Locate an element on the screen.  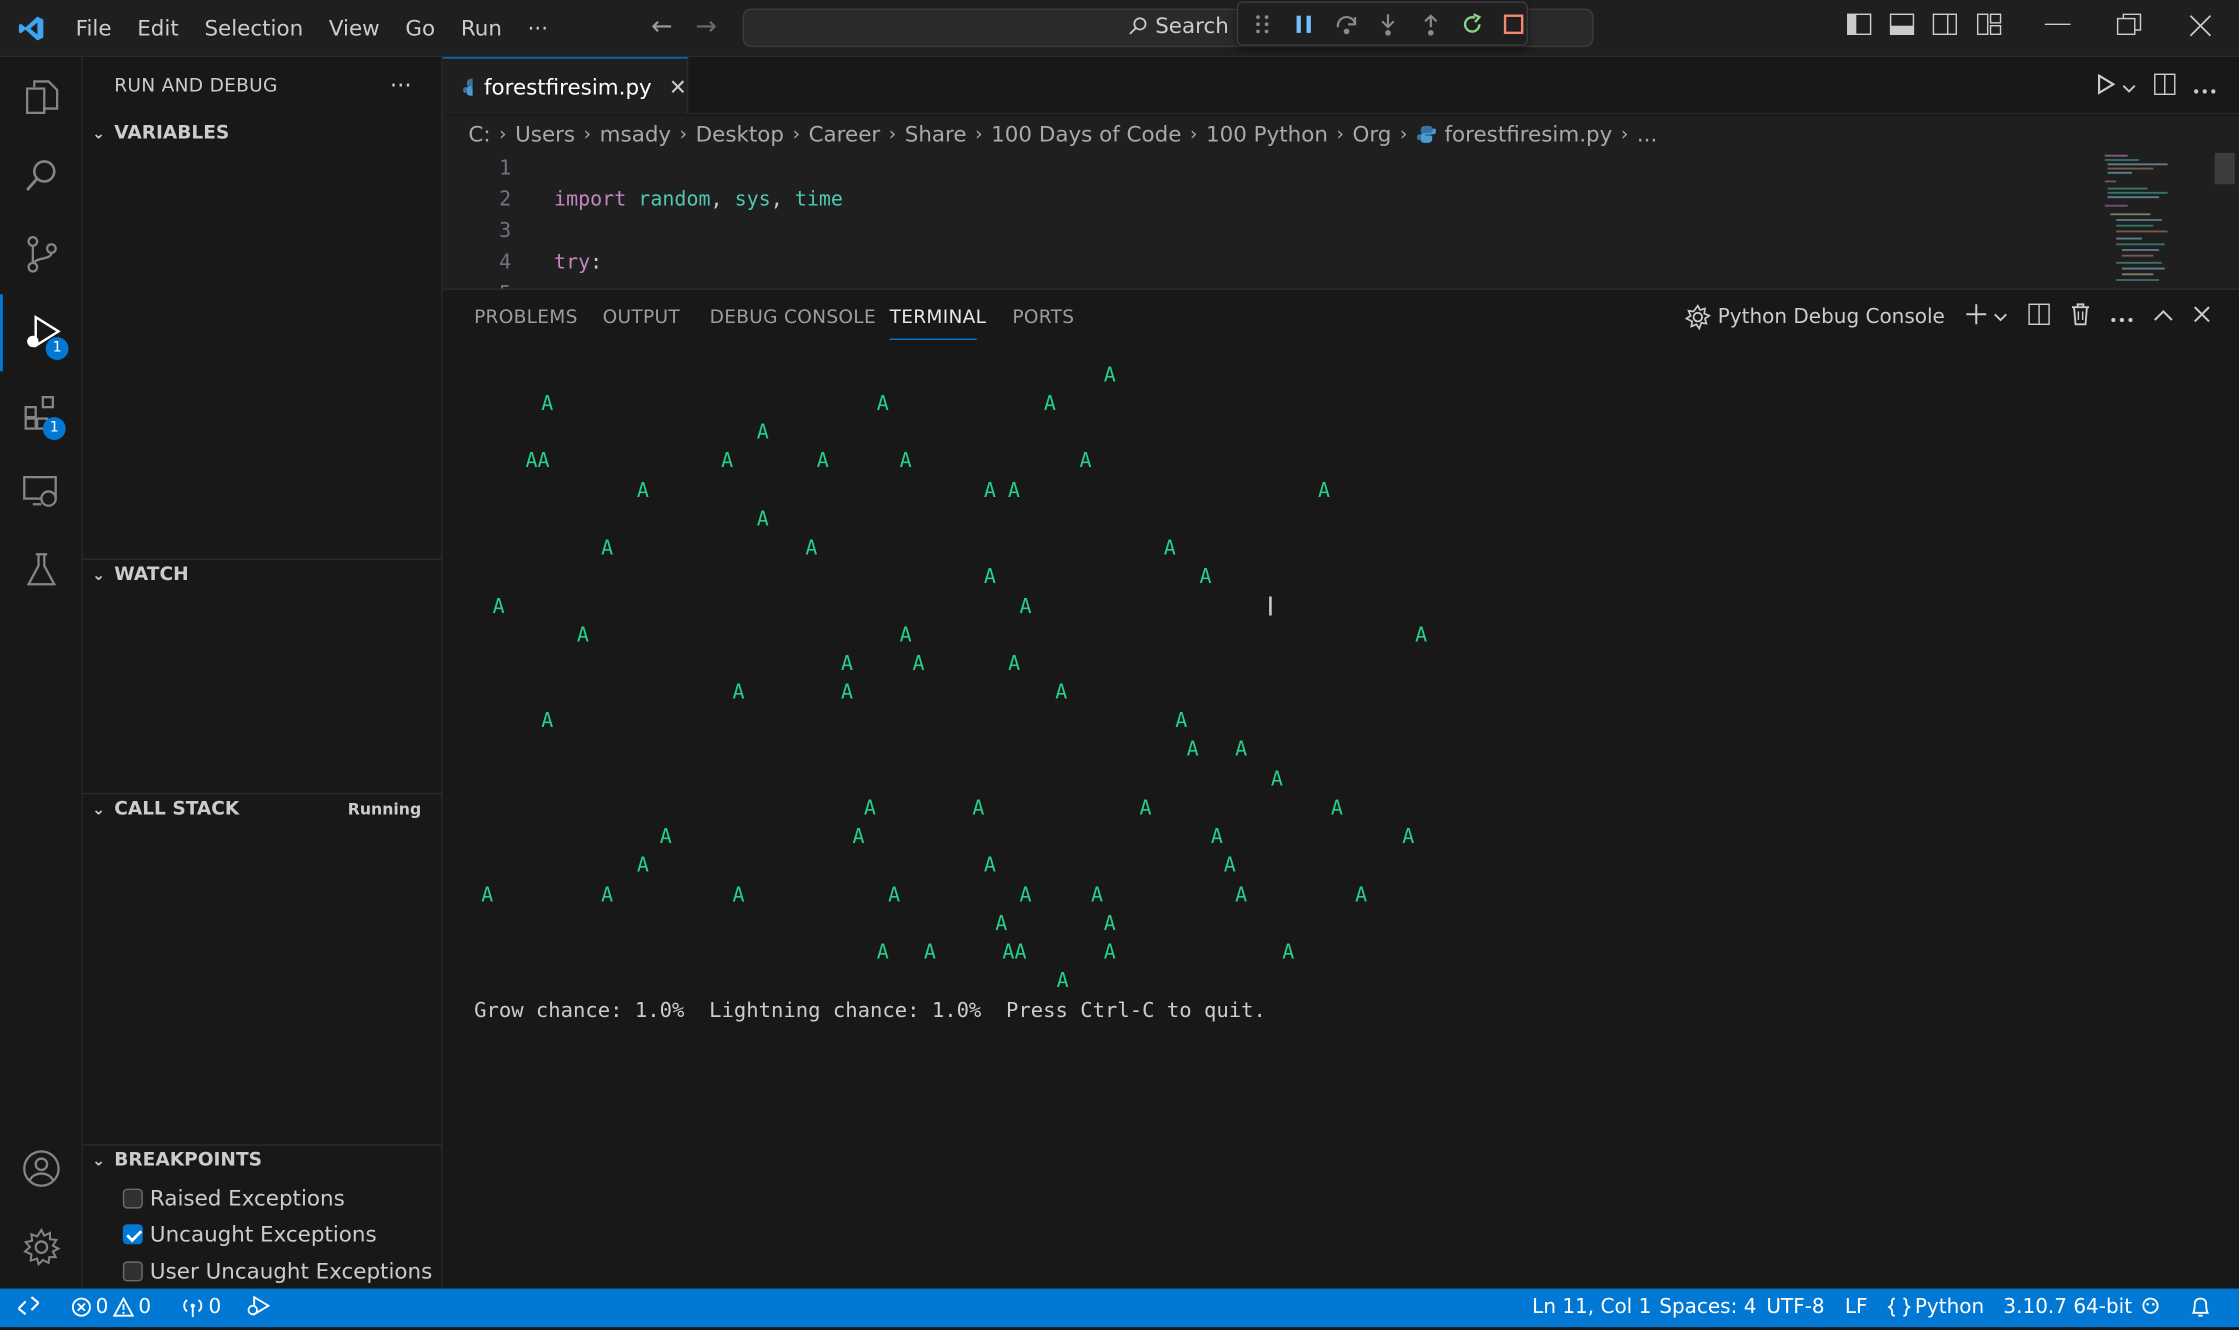
menu-view: View is located at coordinates (354, 28).